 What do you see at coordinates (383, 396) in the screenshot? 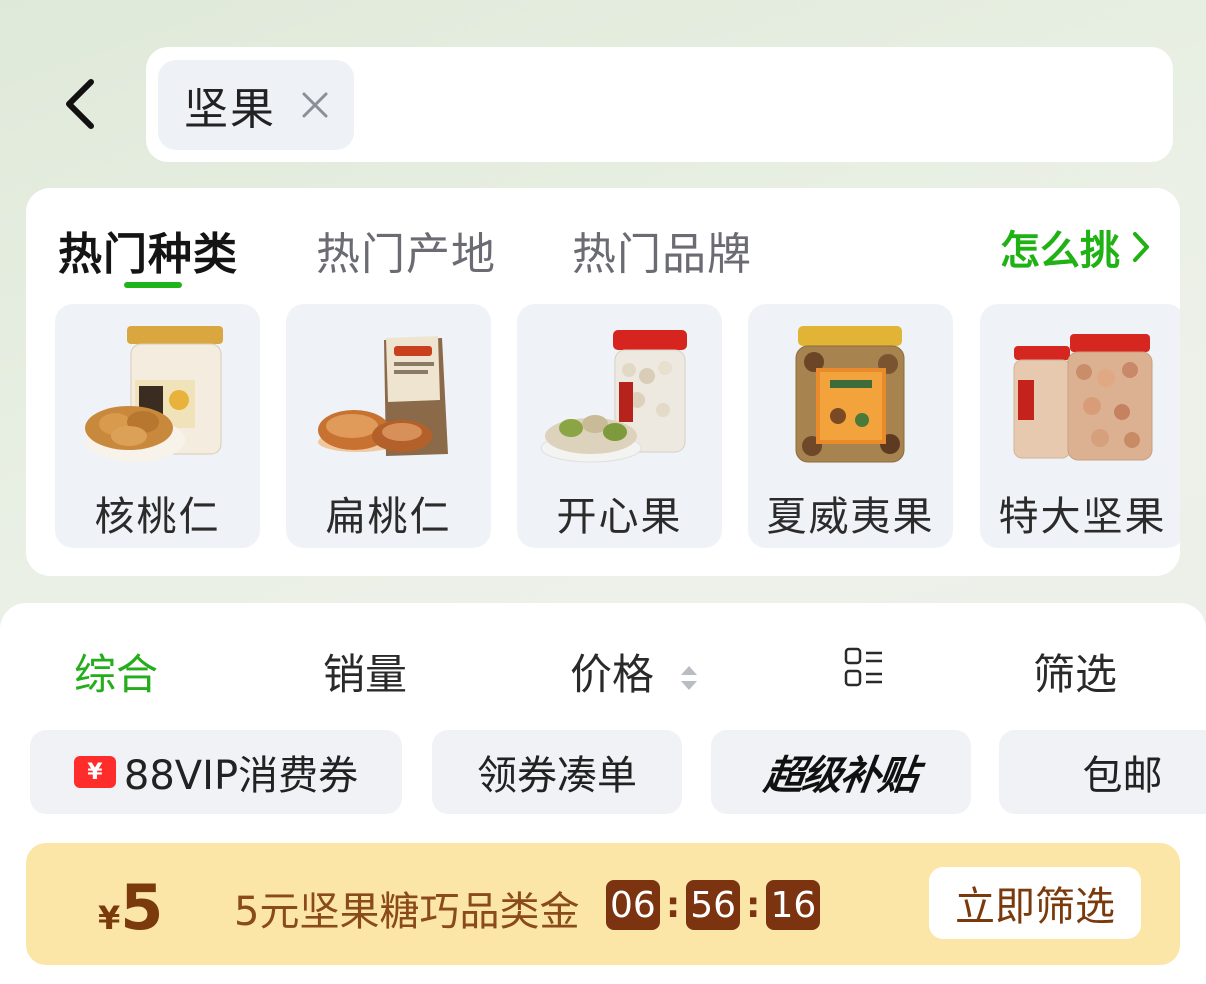
I see `almond-bag-image` at bounding box center [383, 396].